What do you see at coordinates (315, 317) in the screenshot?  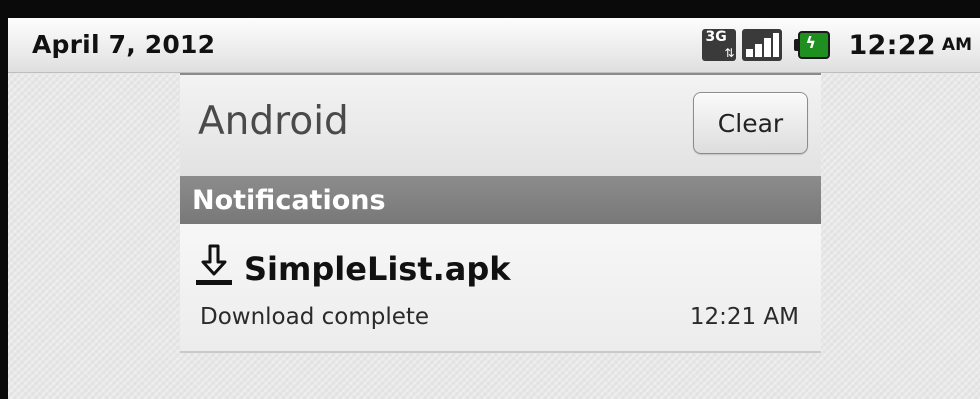 I see `notification-text: Download complete` at bounding box center [315, 317].